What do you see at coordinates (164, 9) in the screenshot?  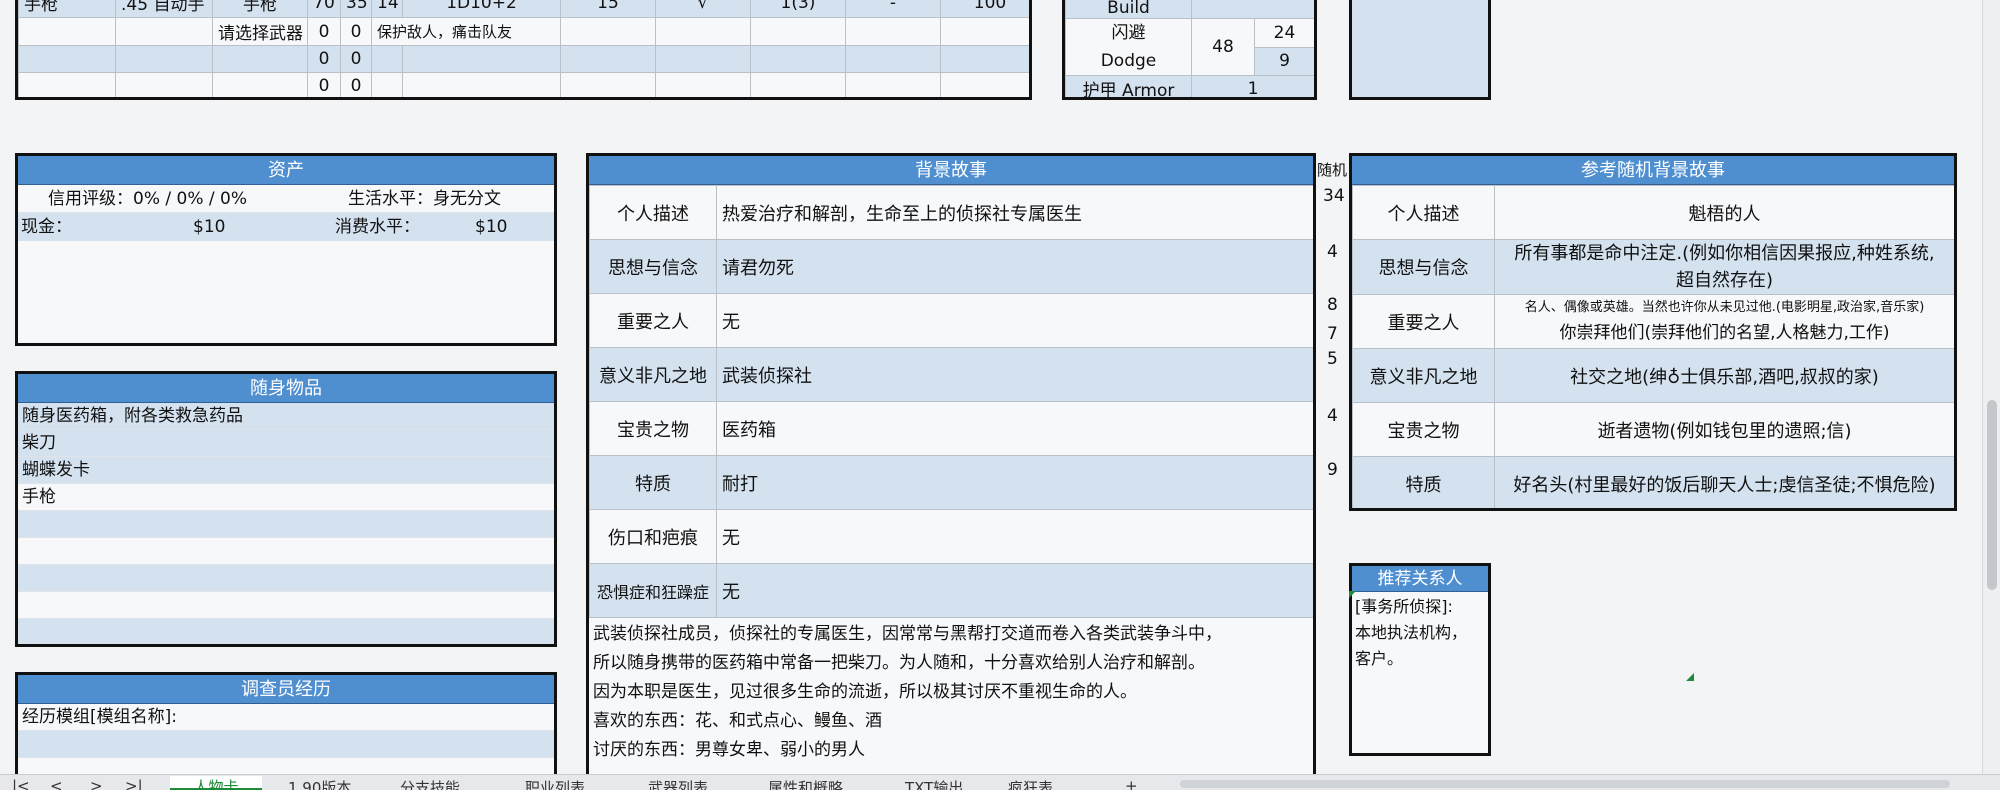 I see `weapon-cell: .45 自动手` at bounding box center [164, 9].